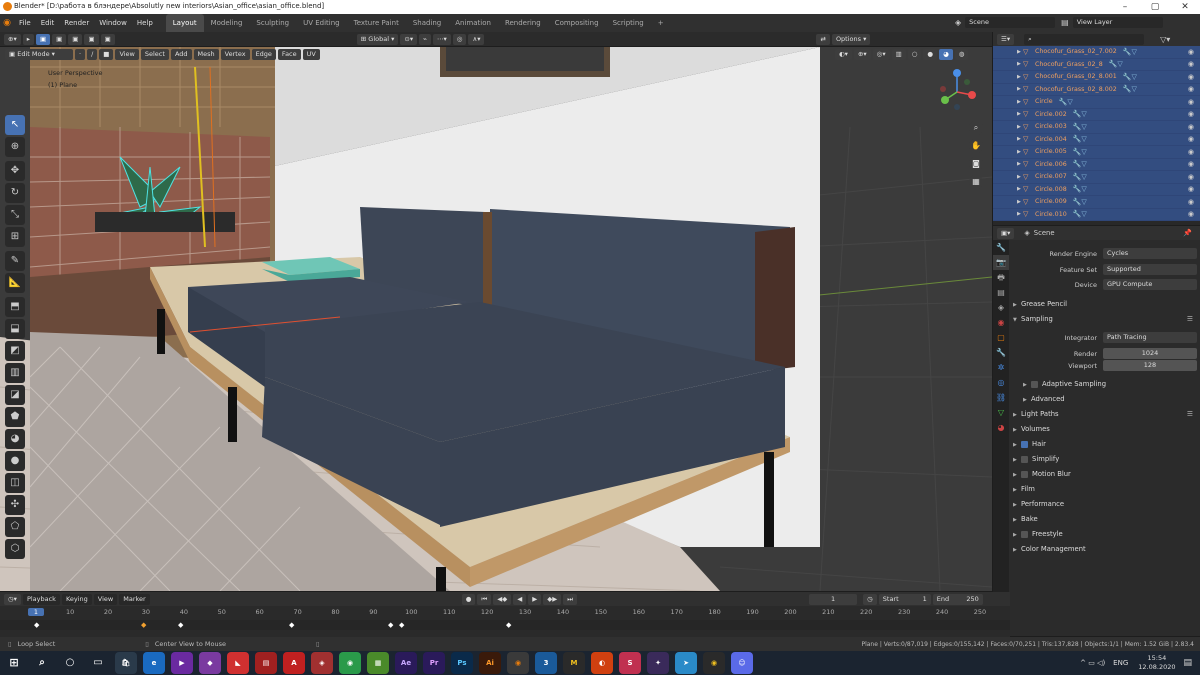  What do you see at coordinates (1096, 177) in the screenshot?
I see `outliner-item: ▶ ▽ Circle.007 🔧▽ ◉` at bounding box center [1096, 177].